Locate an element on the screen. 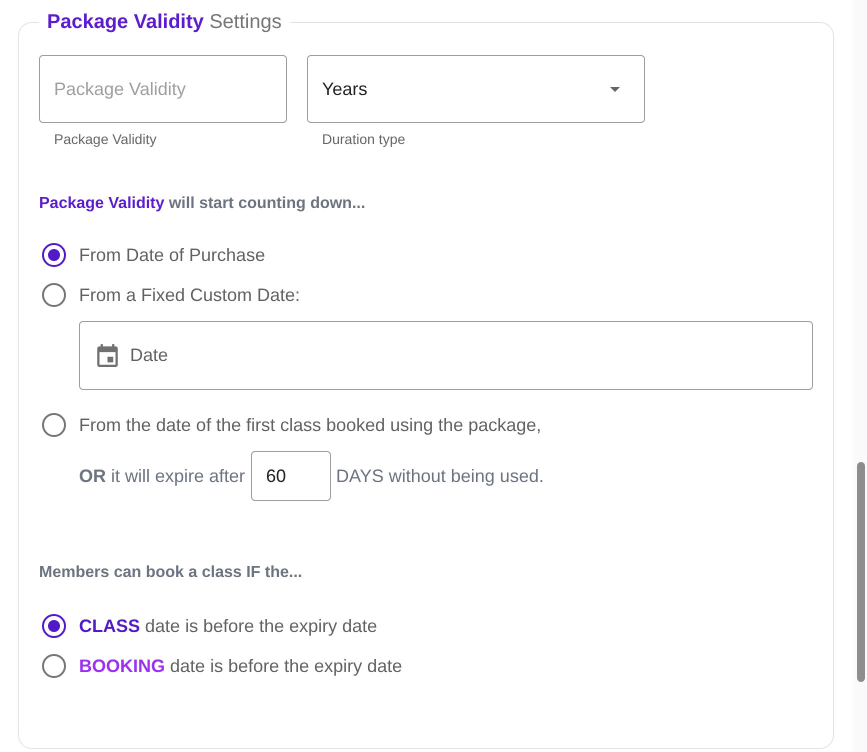 The width and height of the screenshot is (867, 752). option-label: From Date of Purchase is located at coordinates (172, 255).